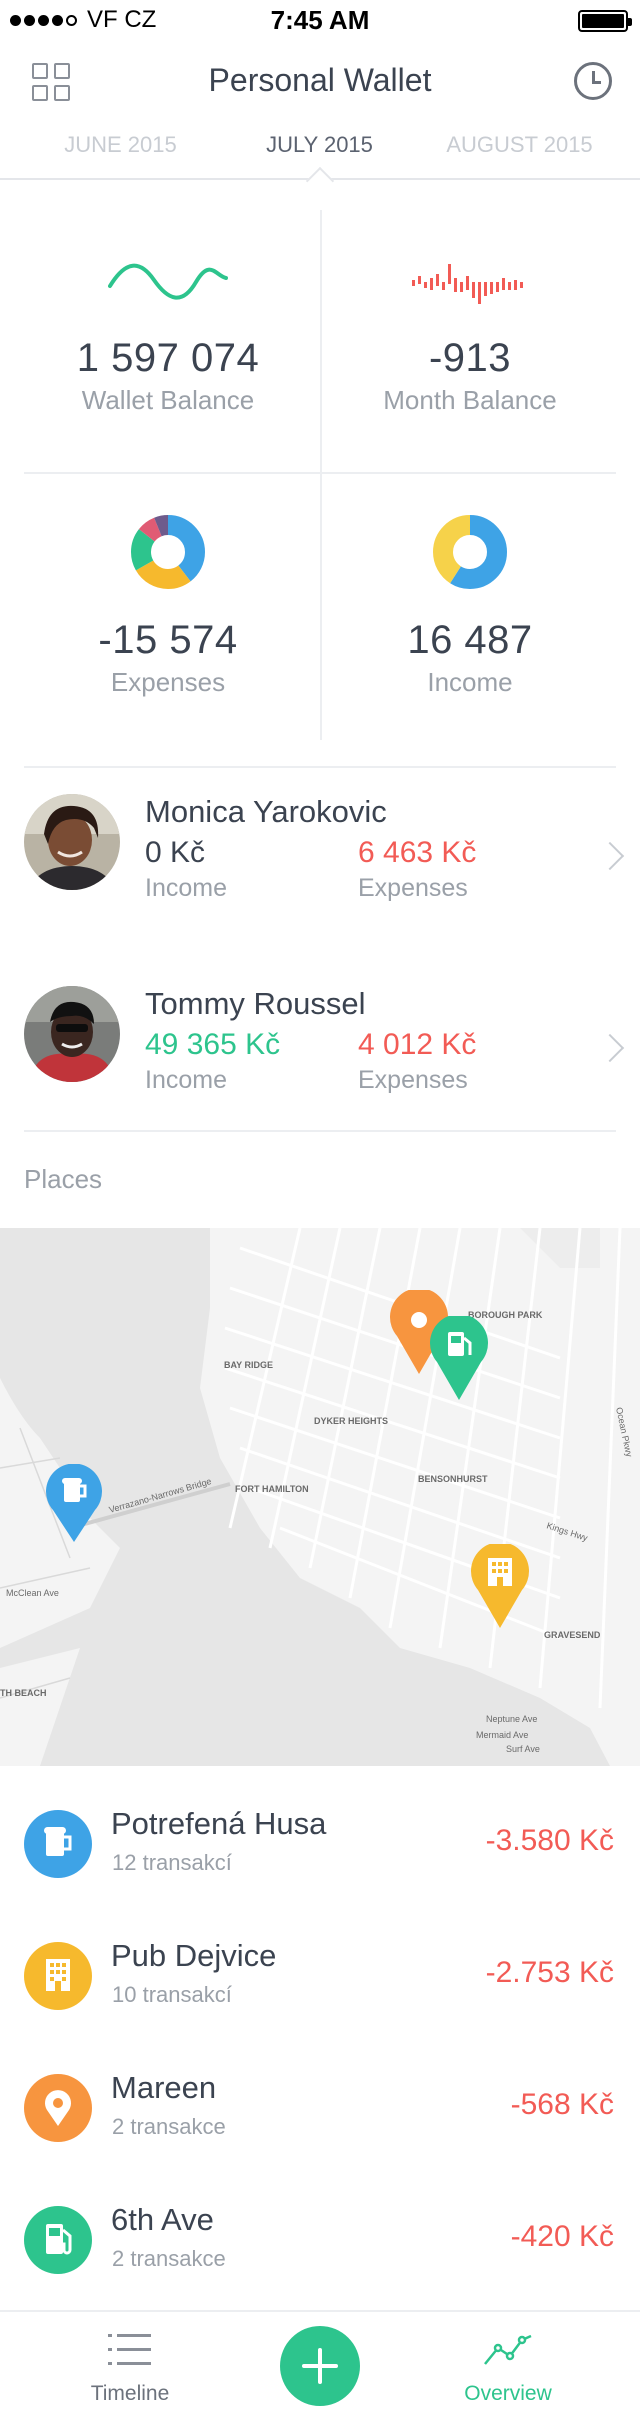  Describe the element at coordinates (508, 2349) in the screenshot. I see `chart-line-icon` at that location.